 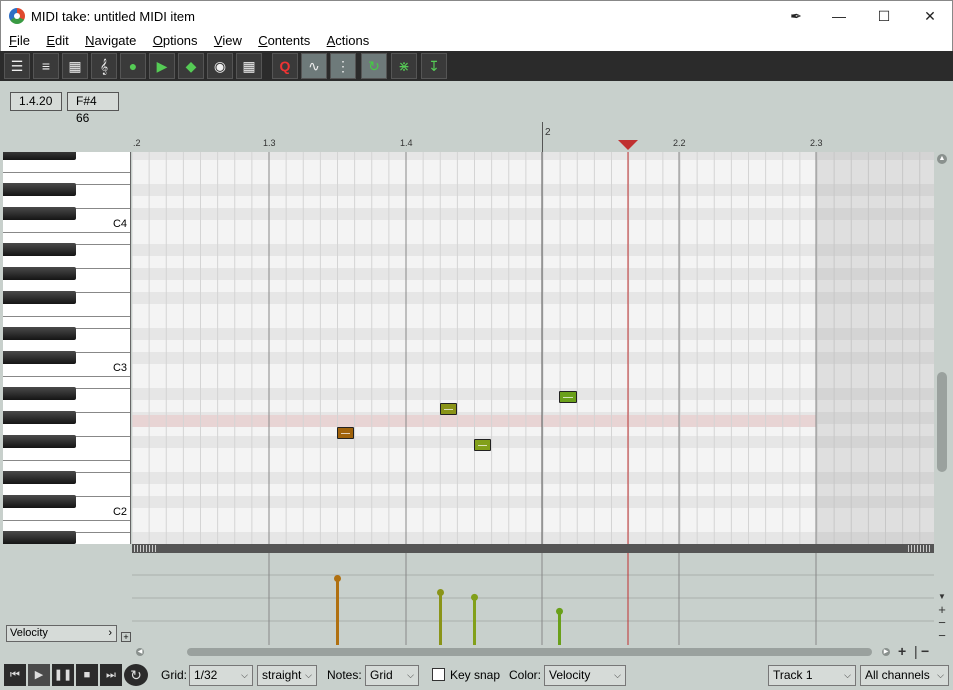 I want to click on track-select: Track 1 ⌵, so click(x=812, y=675).